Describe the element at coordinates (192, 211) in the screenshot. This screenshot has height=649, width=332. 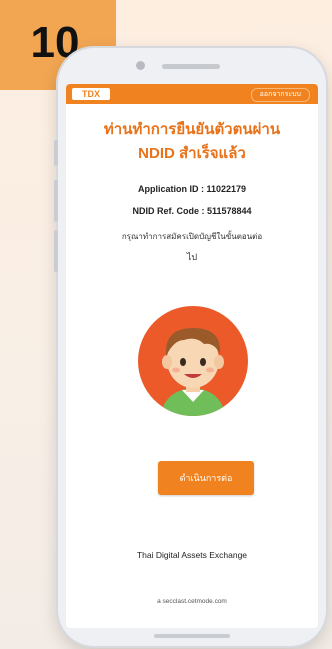
I see `ndid-ref-code: NDID Ref. Code : 511578844` at that location.